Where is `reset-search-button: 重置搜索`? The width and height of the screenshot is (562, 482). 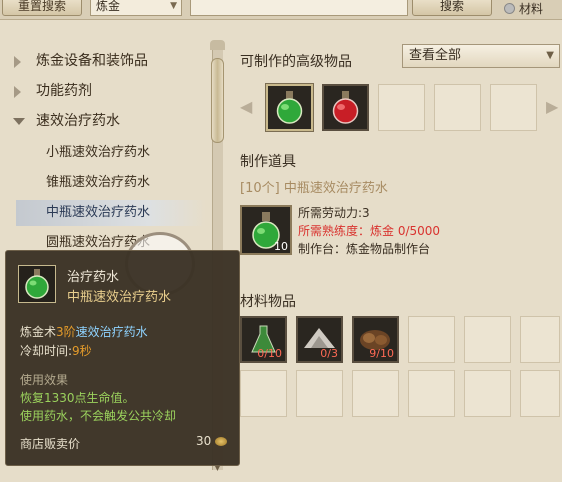
reset-search-button: 重置搜索 is located at coordinates (42, 8).